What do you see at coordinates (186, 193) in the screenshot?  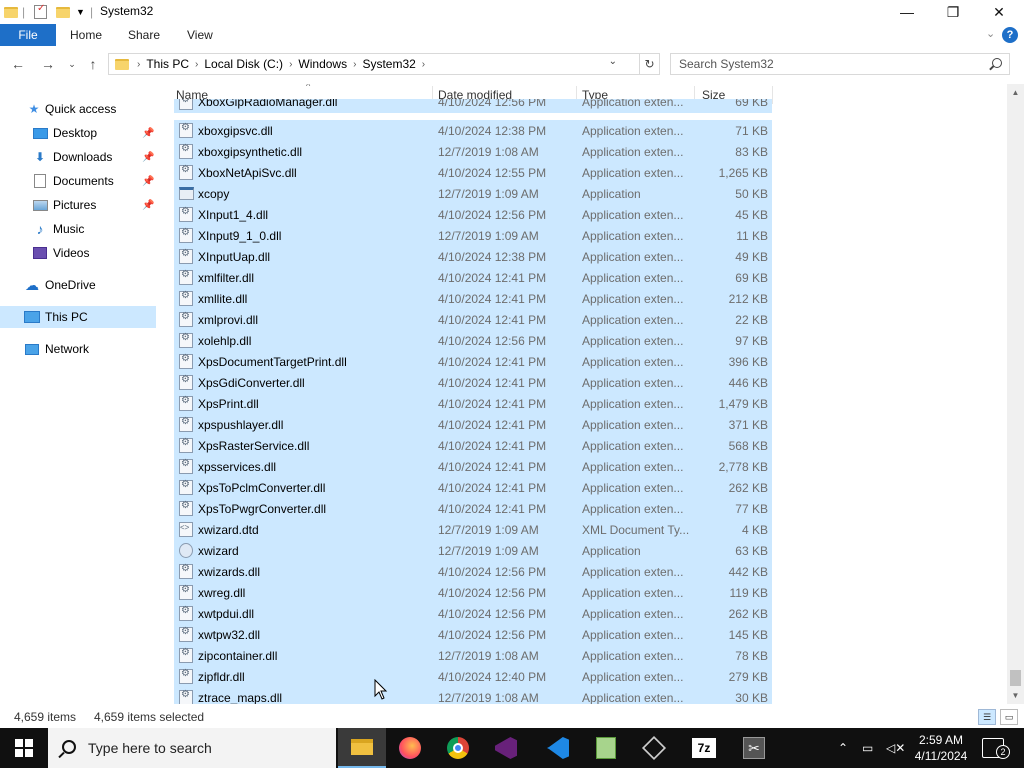 I see `application-icon` at bounding box center [186, 193].